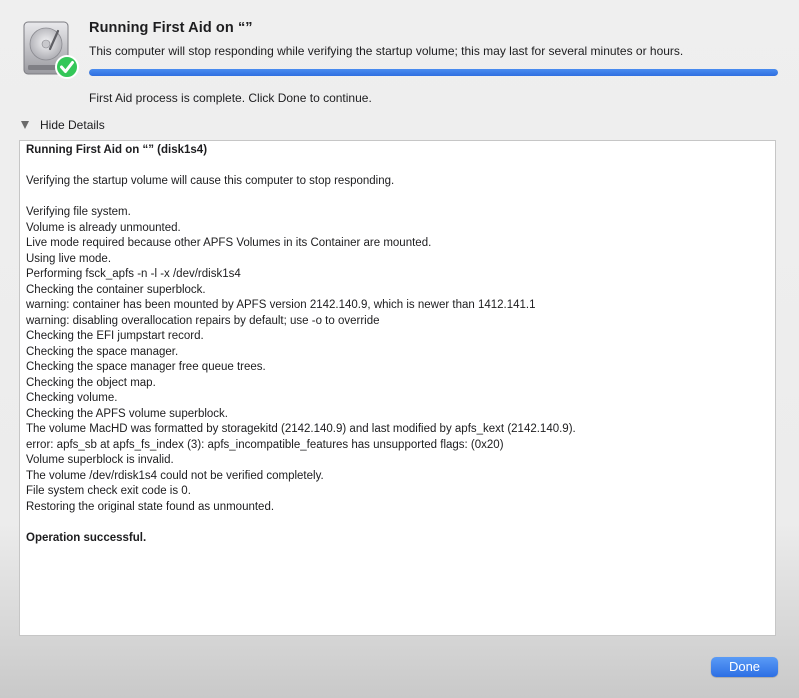 The width and height of the screenshot is (799, 698). I want to click on done-button: Done, so click(744, 667).